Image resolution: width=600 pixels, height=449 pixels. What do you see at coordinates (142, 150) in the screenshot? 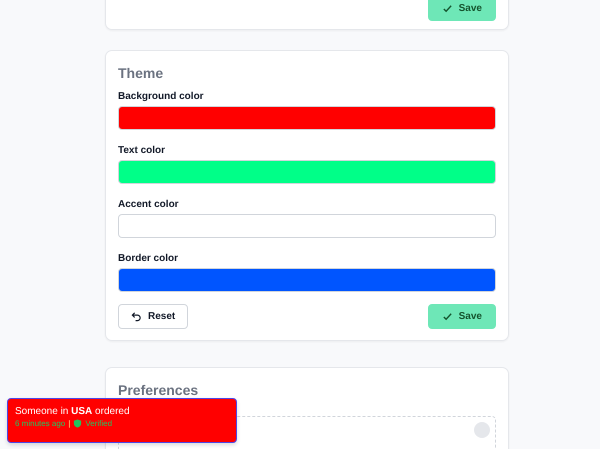
I see `field-label: Text color` at bounding box center [142, 150].